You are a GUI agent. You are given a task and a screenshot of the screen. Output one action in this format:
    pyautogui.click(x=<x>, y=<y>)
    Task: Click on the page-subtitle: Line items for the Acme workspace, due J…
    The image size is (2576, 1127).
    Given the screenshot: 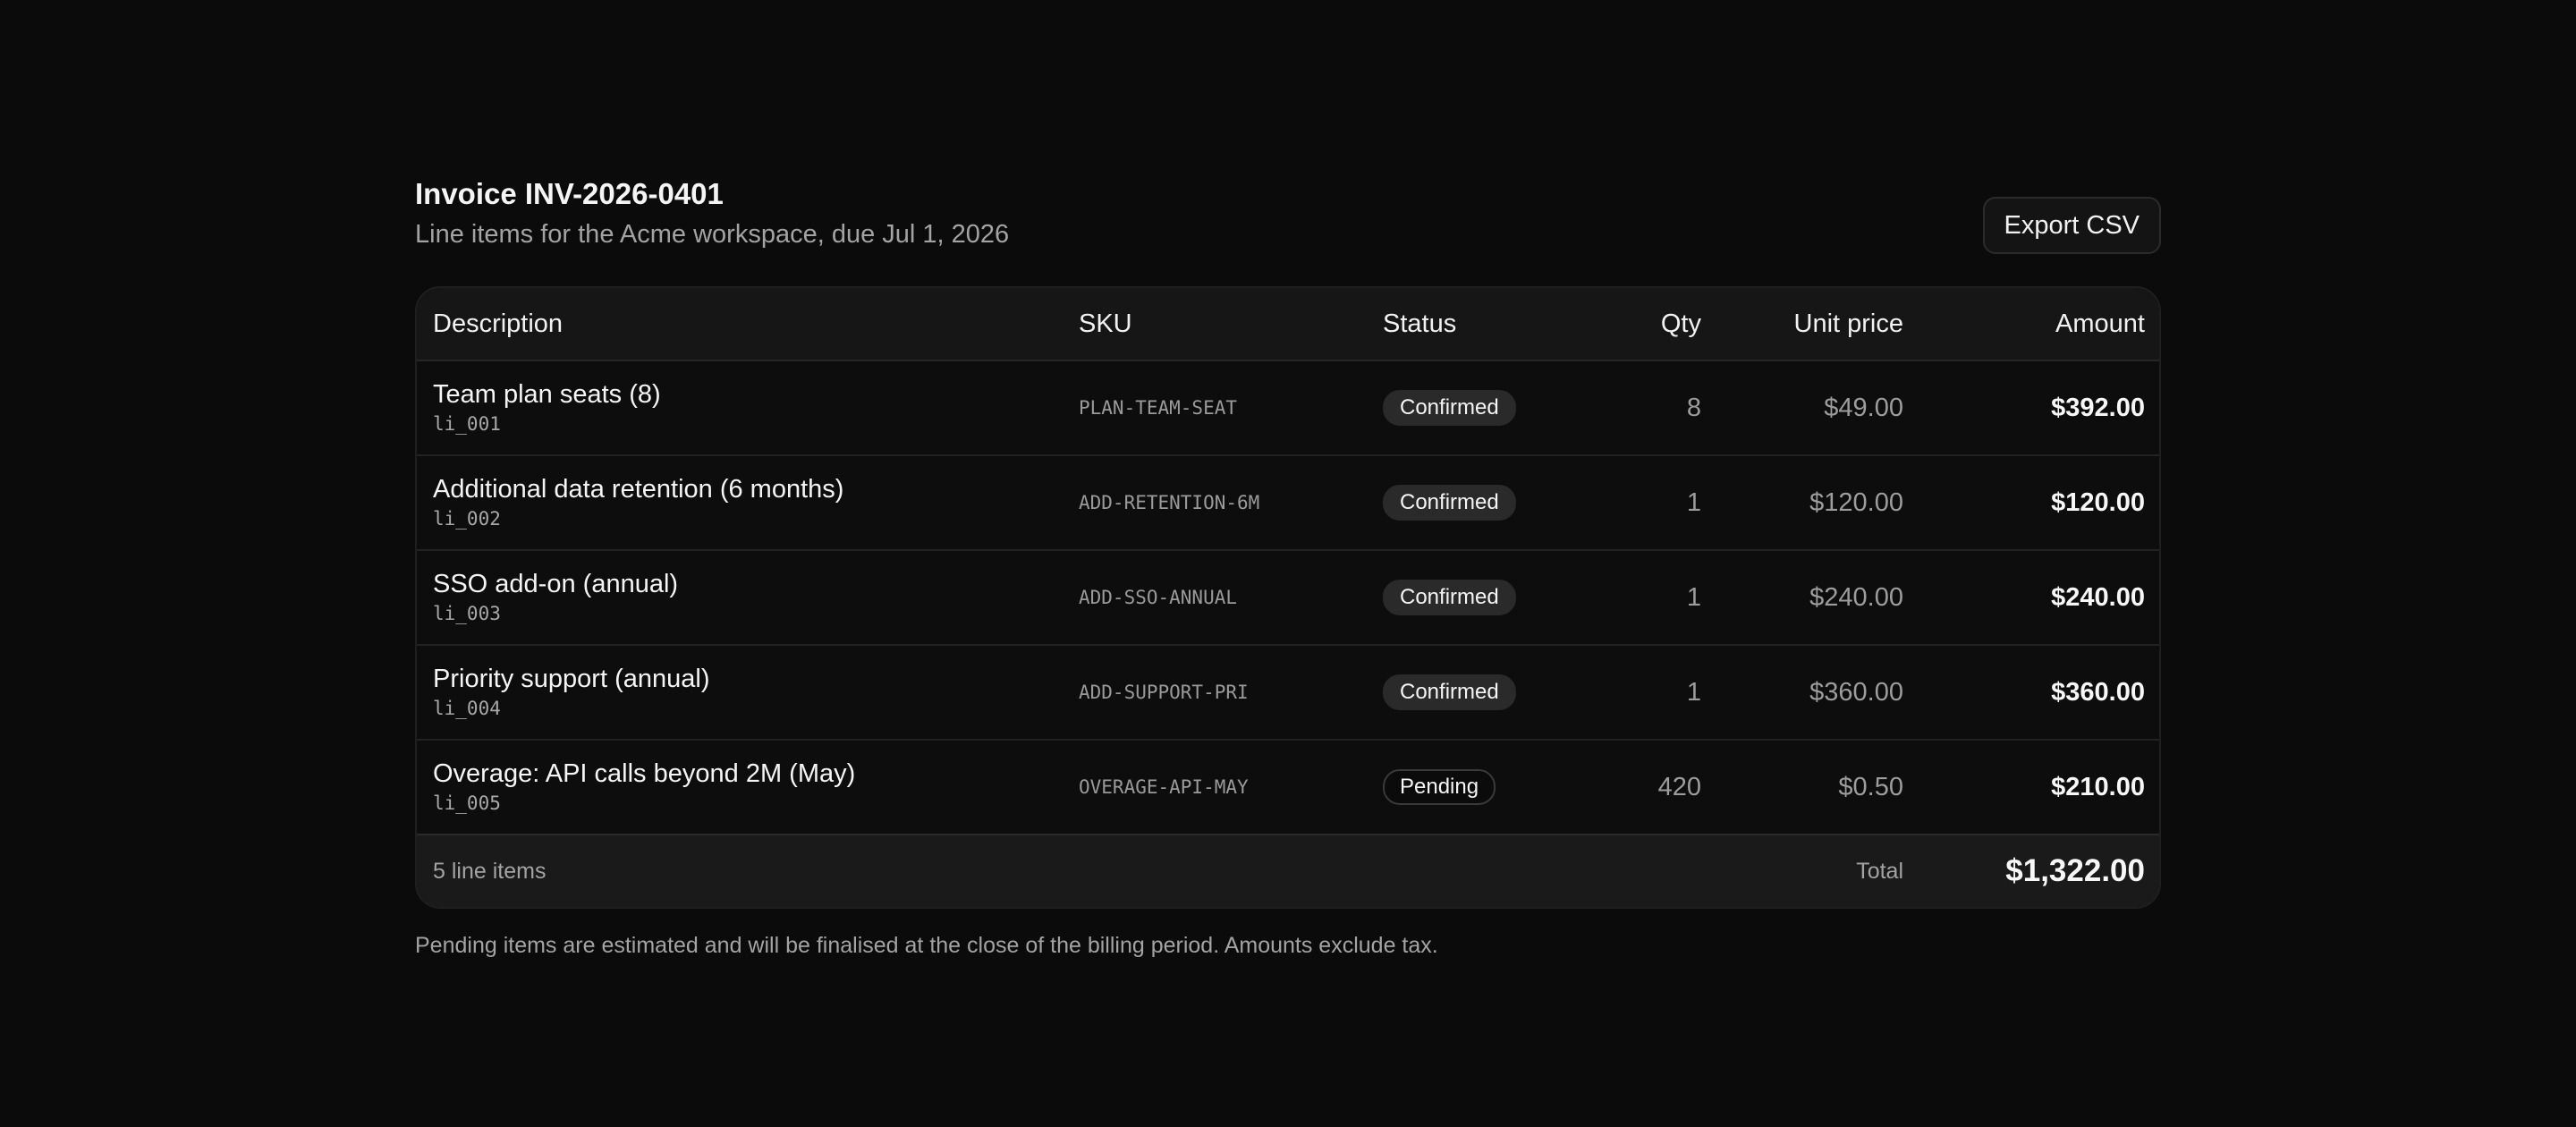 What is the action you would take?
    pyautogui.click(x=712, y=234)
    